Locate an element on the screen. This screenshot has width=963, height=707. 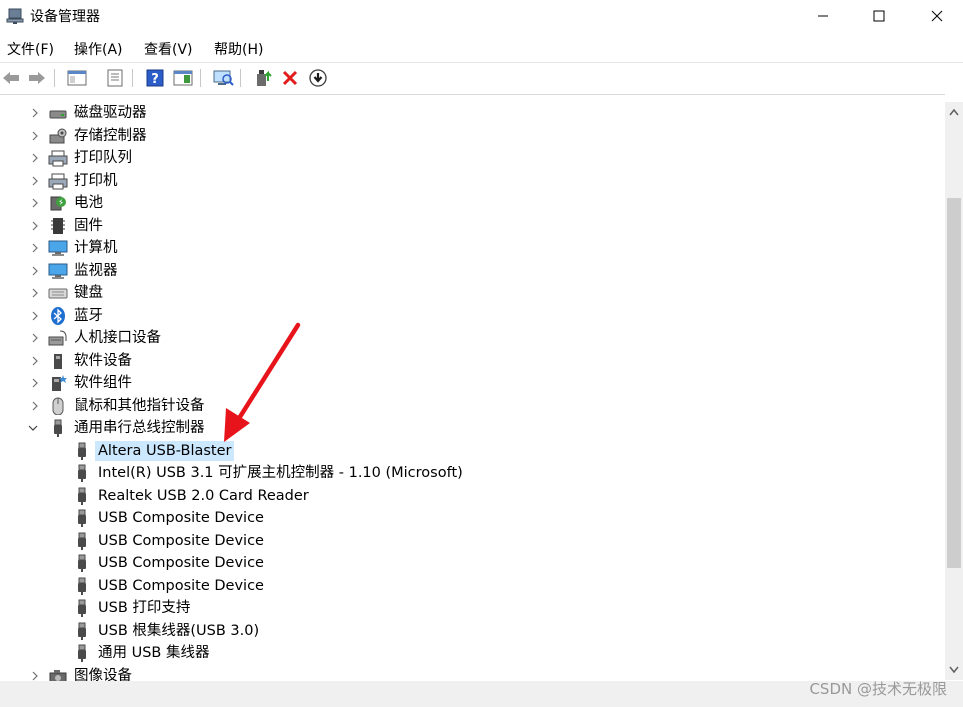
minimize-button is located at coordinates (823, 16).